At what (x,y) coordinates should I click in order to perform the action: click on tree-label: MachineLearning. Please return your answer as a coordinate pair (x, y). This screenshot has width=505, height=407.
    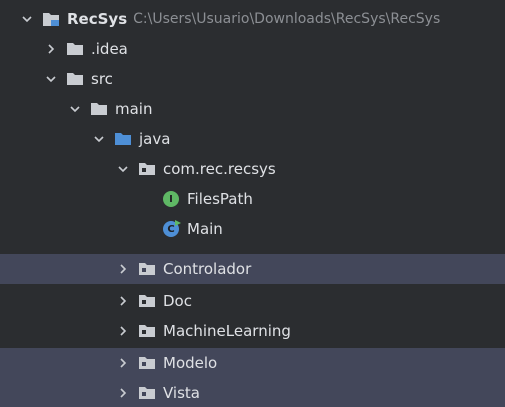
    Looking at the image, I should click on (227, 331).